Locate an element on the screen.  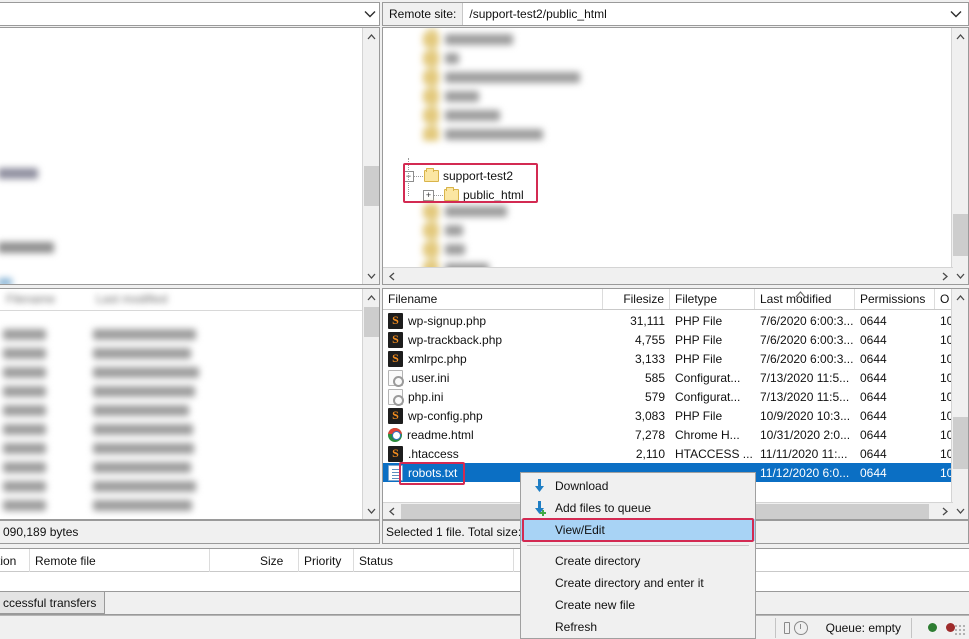
remote-path-bar: Remote site: is located at coordinates (675, 14).